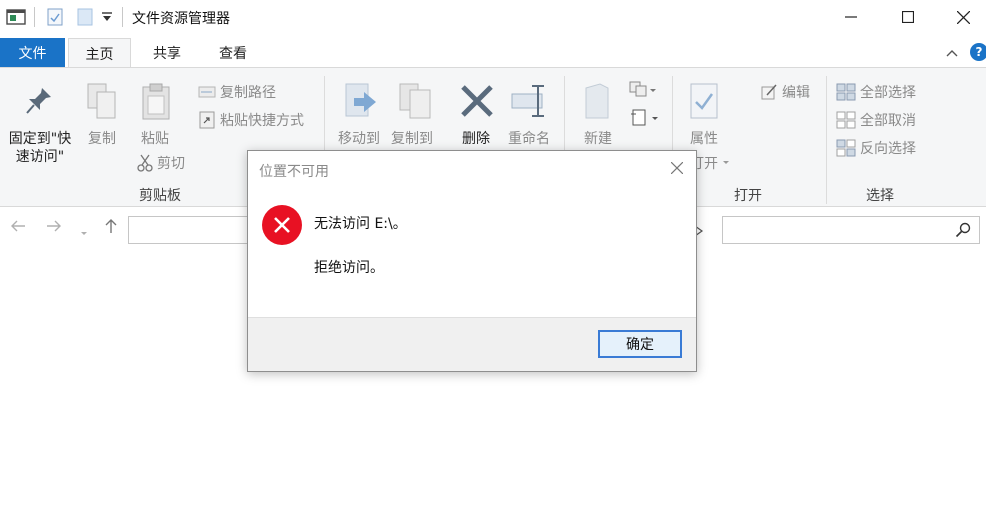 This screenshot has height=522, width=986. I want to click on new-button: 新建, so click(598, 139).